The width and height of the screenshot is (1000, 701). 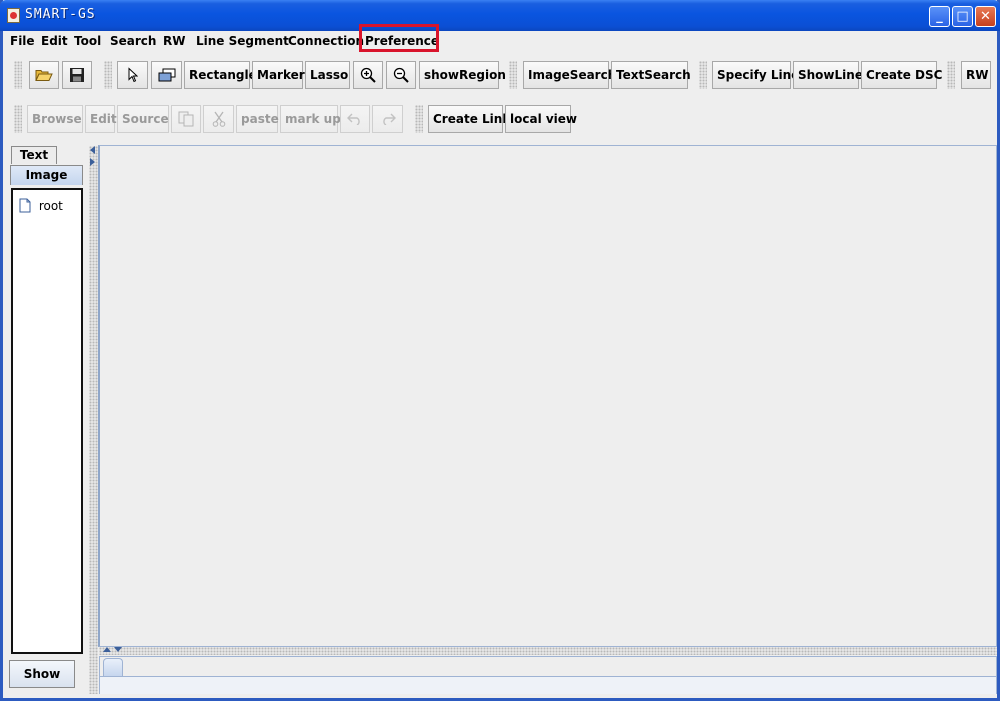 I want to click on left-panel: Text Image root, so click(x=49, y=420).